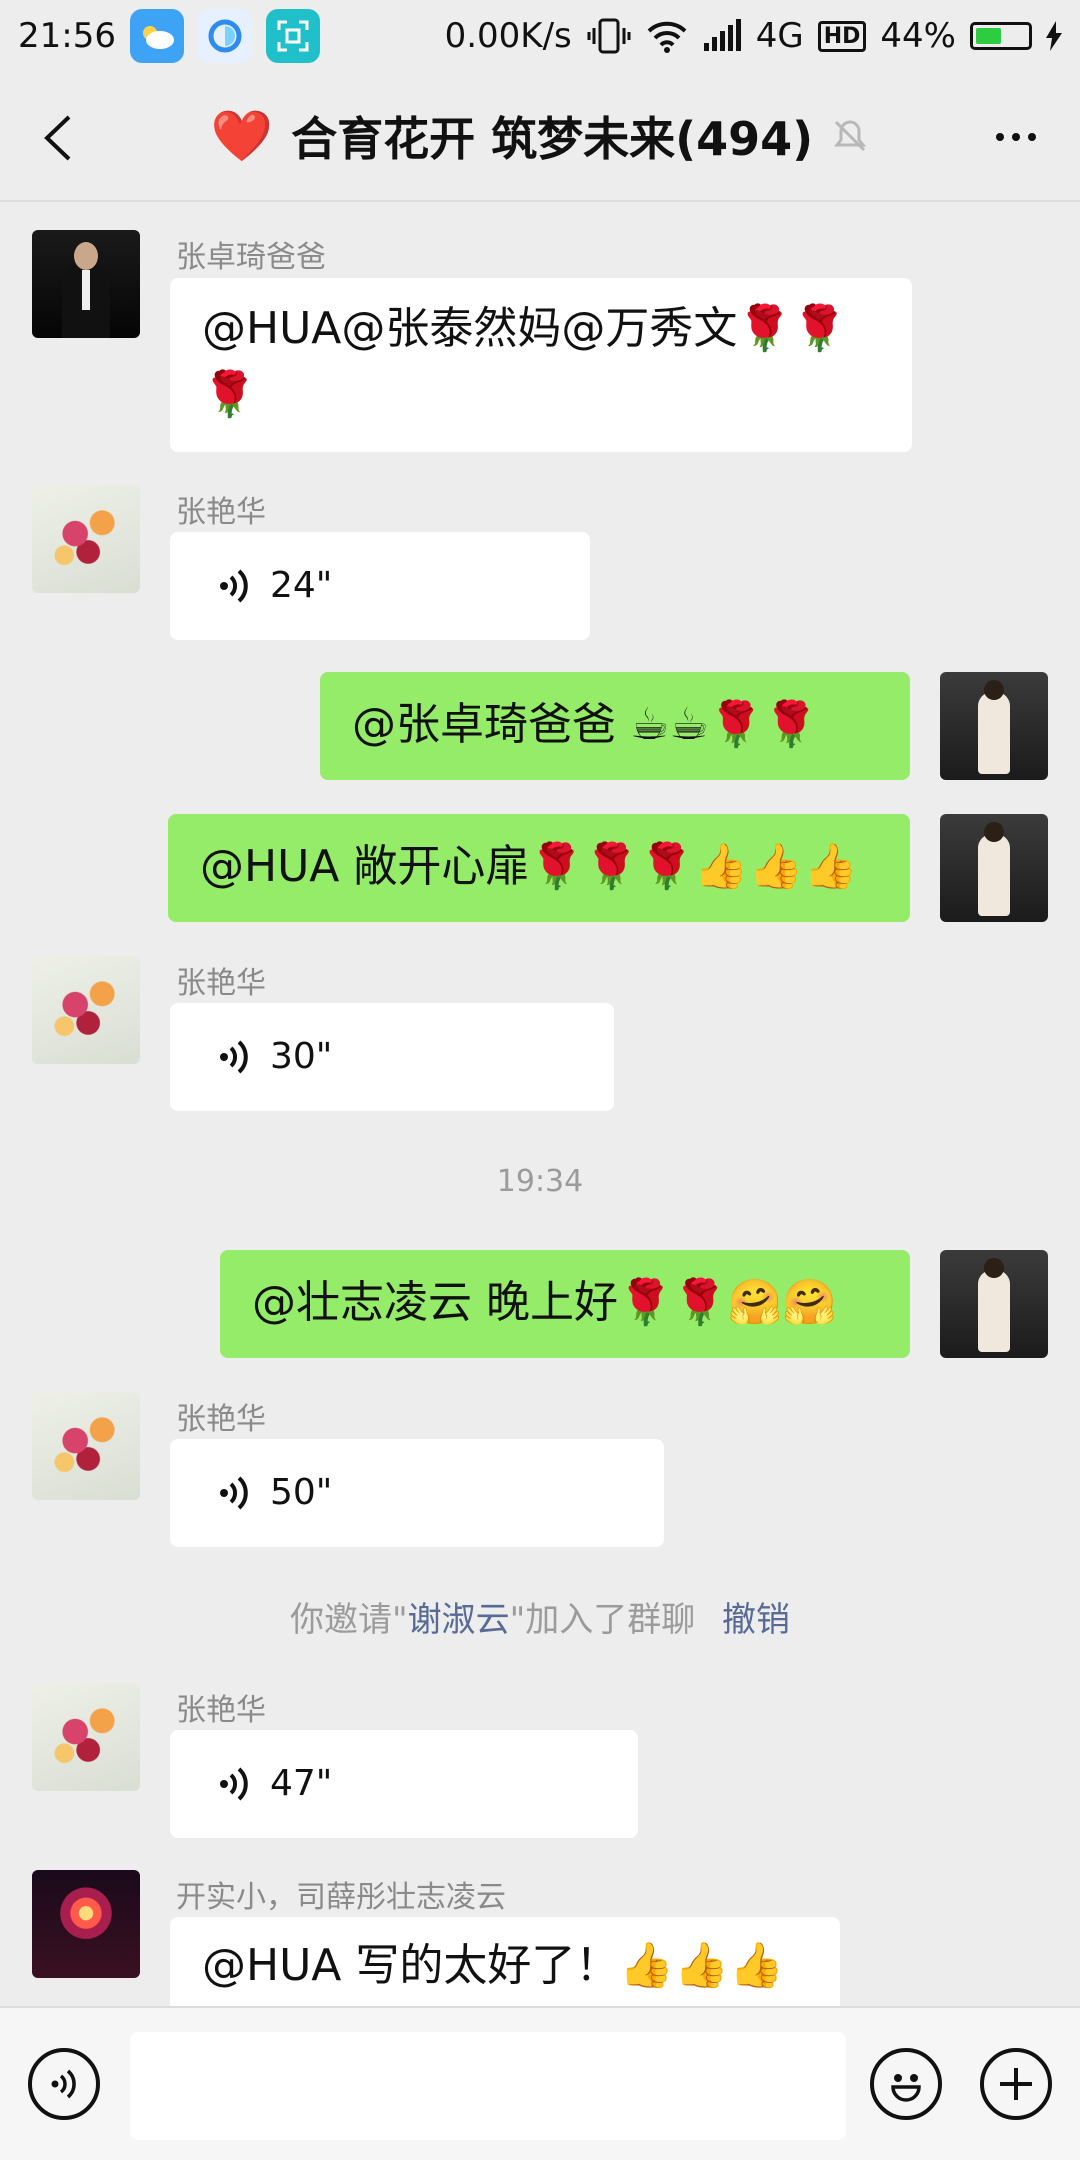 This screenshot has width=1080, height=2160. I want to click on input-bar, so click(540, 2083).